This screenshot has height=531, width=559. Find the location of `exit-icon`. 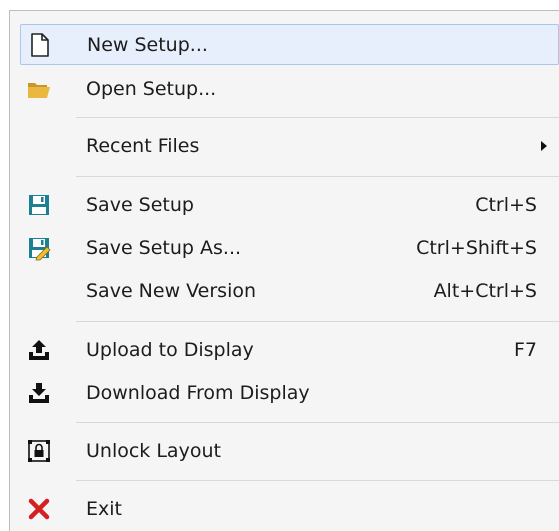

exit-icon is located at coordinates (39, 509).